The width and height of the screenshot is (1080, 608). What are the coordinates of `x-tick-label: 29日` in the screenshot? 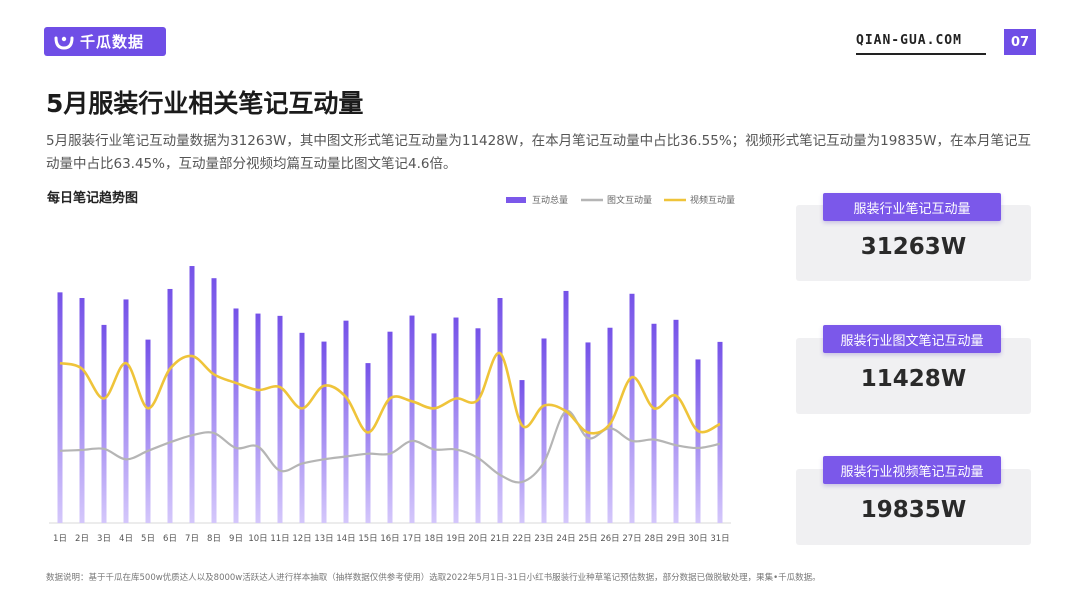 It's located at (675, 539).